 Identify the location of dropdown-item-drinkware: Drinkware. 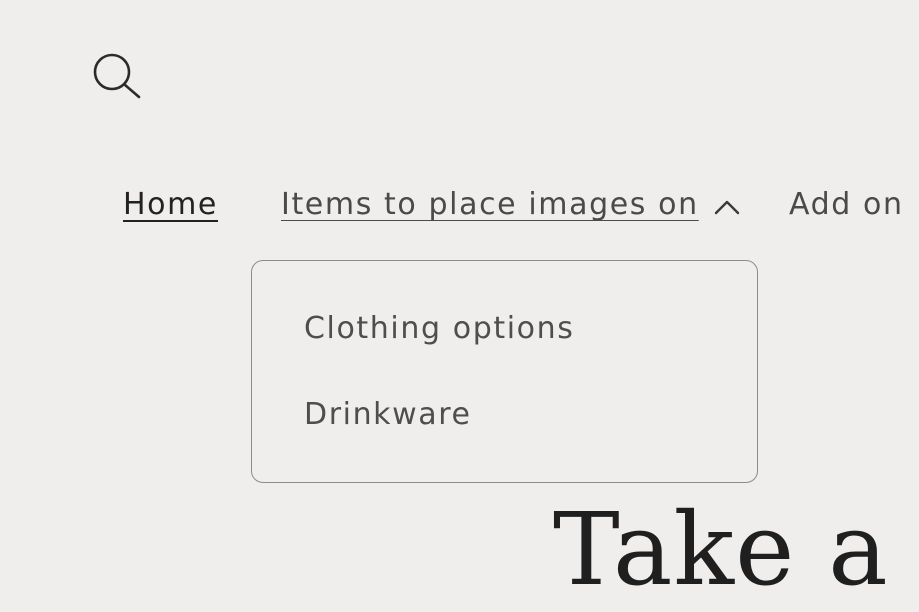
(388, 415).